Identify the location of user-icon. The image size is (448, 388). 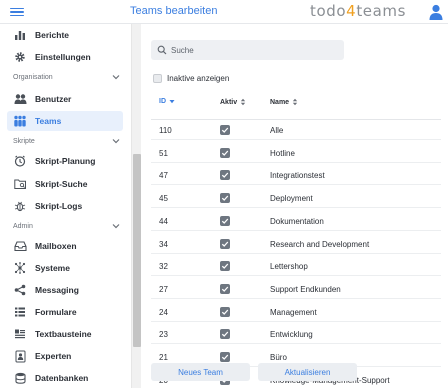
(436, 12).